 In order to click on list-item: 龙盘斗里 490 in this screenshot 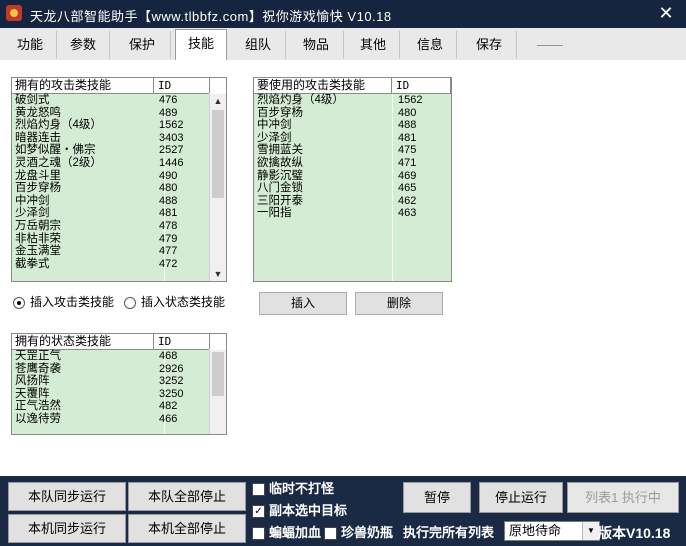, I will do `click(110, 176)`.